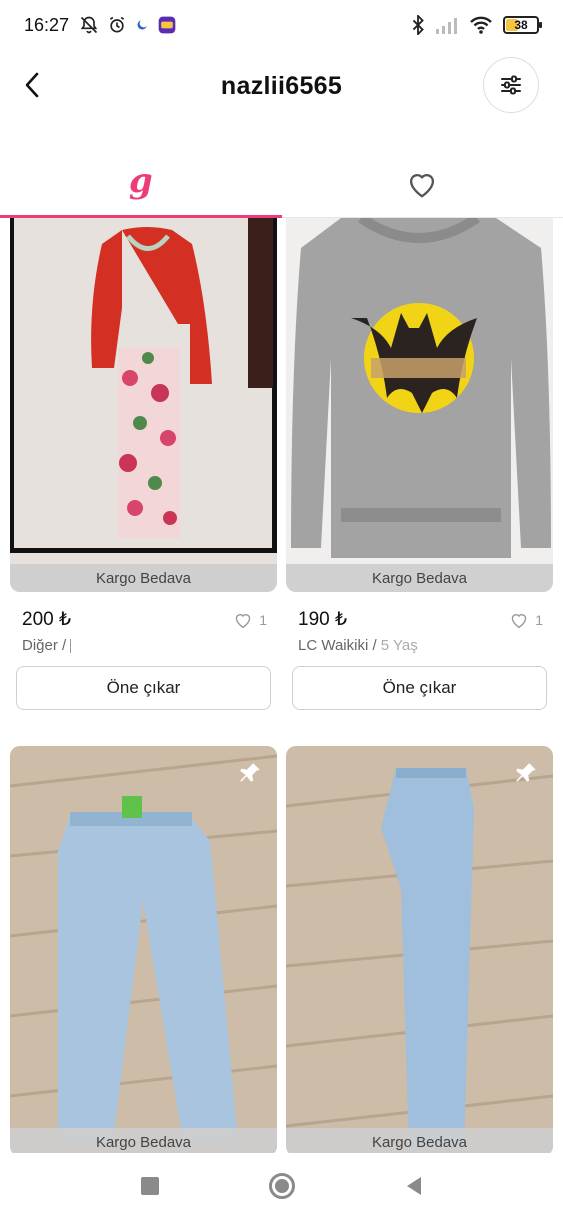 The image size is (563, 1219). I want to click on status-time: 16:27, so click(47, 24).